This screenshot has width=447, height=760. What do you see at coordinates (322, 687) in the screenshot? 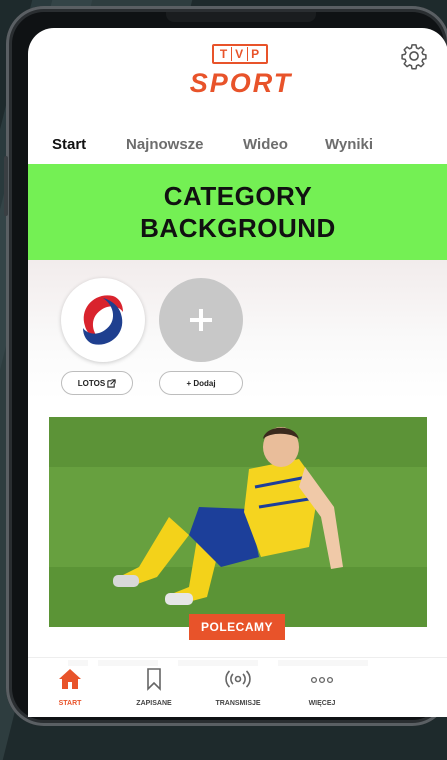
I see `nav-more: WIĘCEJ` at bounding box center [322, 687].